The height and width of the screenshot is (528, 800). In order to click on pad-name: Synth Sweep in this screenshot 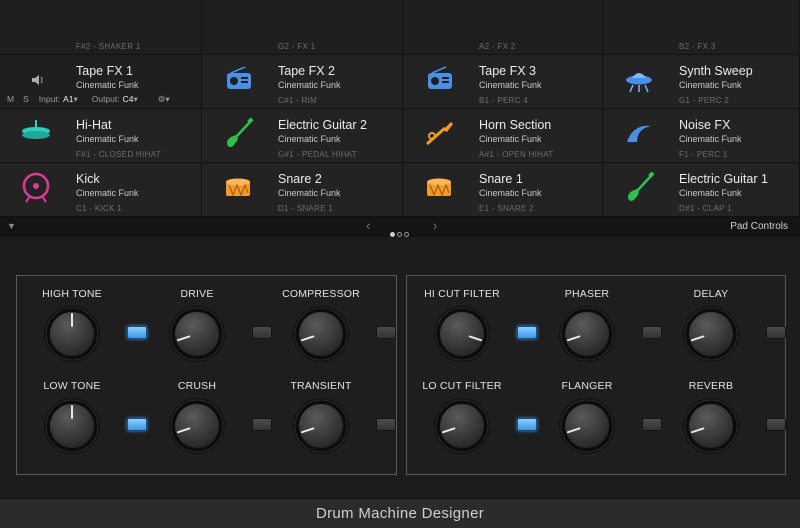, I will do `click(716, 71)`.